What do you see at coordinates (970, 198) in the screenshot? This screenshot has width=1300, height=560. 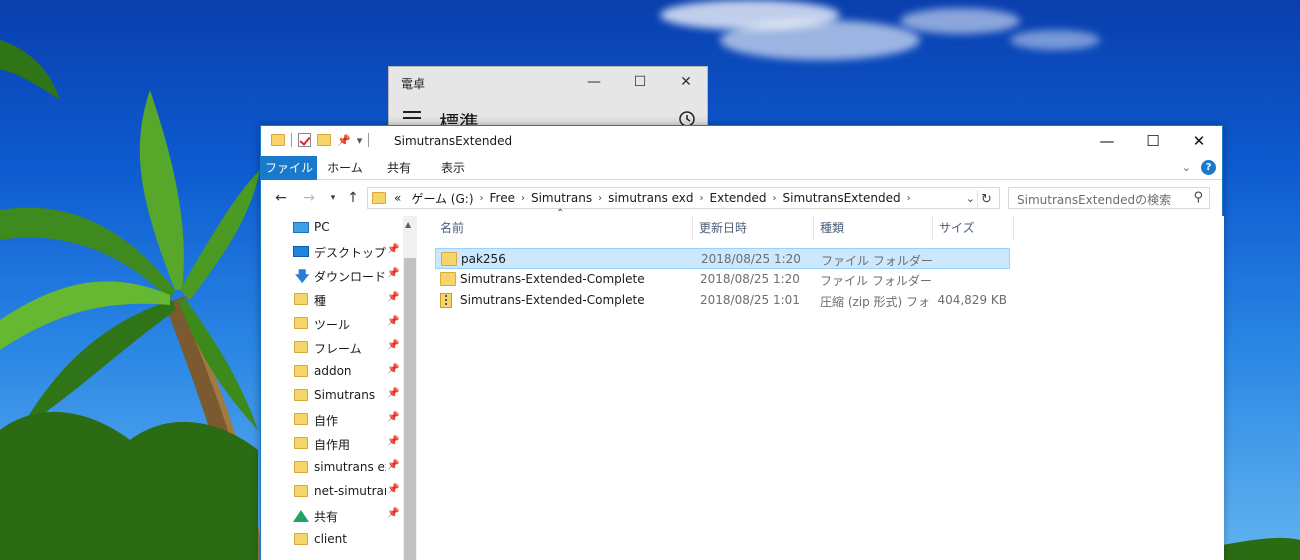 I see `address-dropdown-icon: ⌄` at bounding box center [970, 198].